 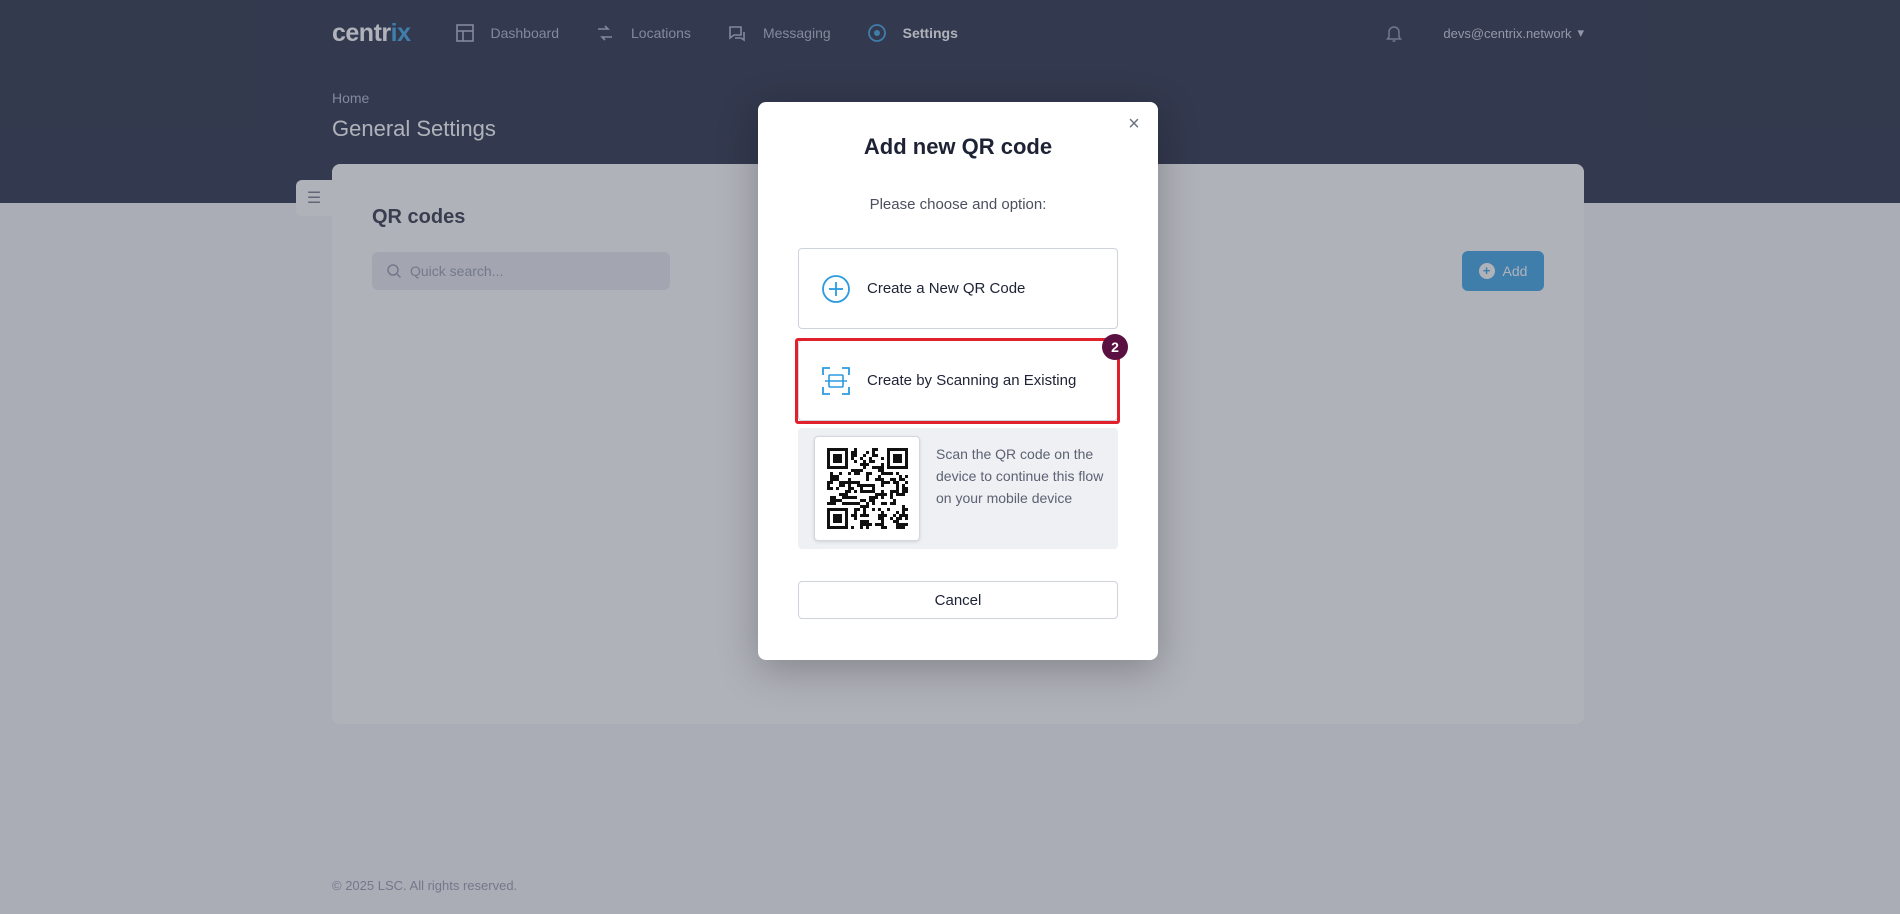 I want to click on step-badge: 2, so click(x=1115, y=347).